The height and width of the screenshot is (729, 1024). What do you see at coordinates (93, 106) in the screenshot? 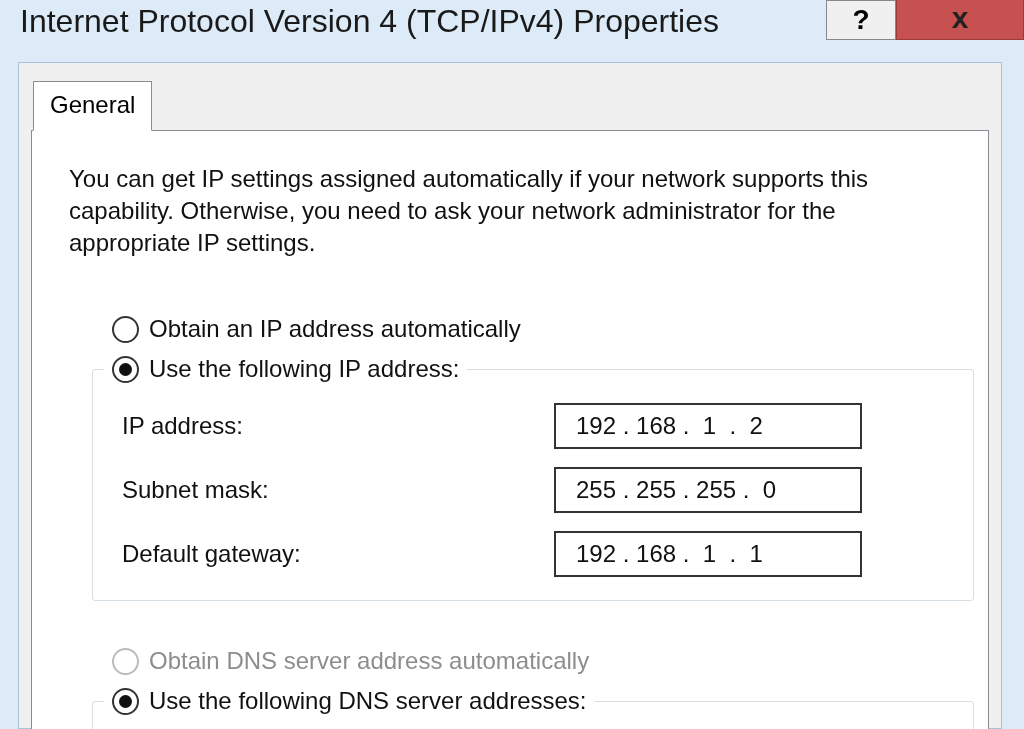
I see `tab: General` at bounding box center [93, 106].